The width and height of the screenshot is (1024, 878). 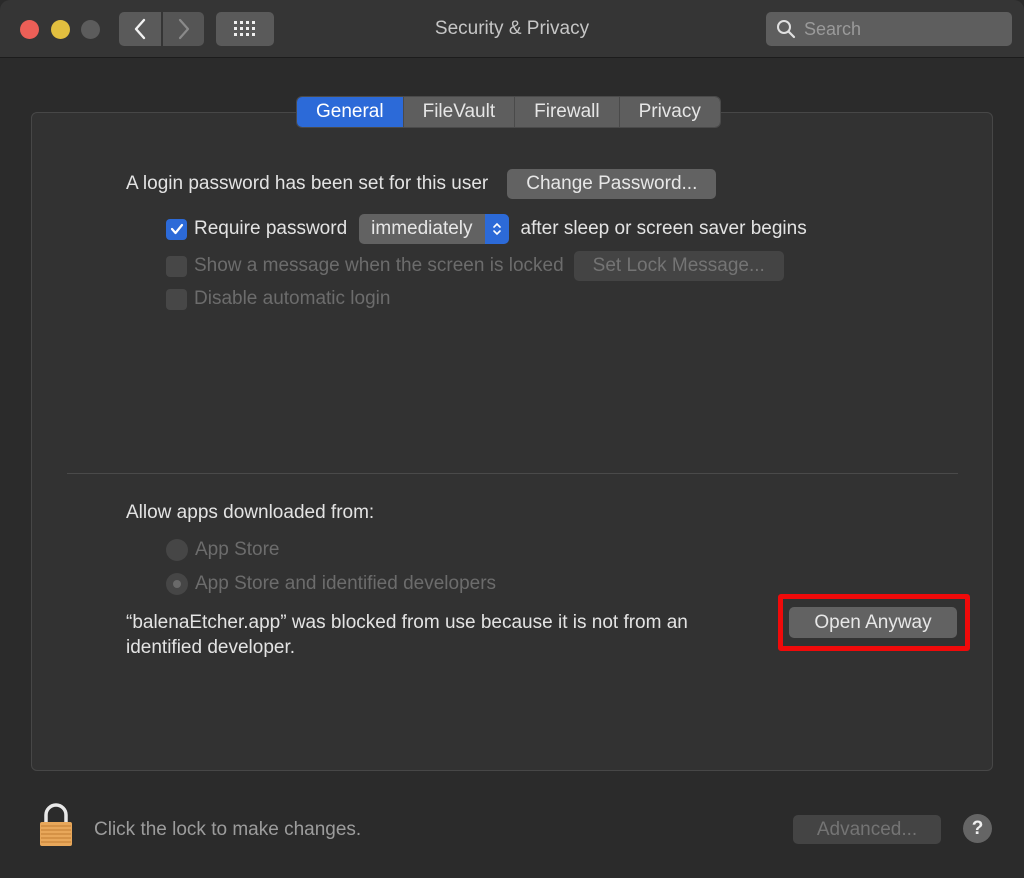 What do you see at coordinates (786, 29) in the screenshot?
I see `search-icon` at bounding box center [786, 29].